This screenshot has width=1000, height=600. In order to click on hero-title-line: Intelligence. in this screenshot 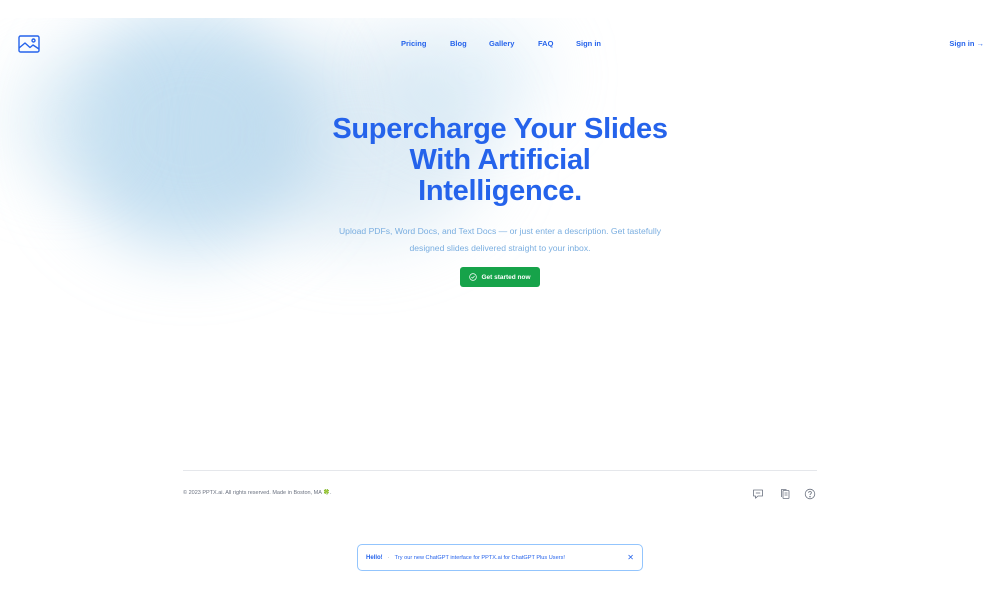, I will do `click(500, 191)`.